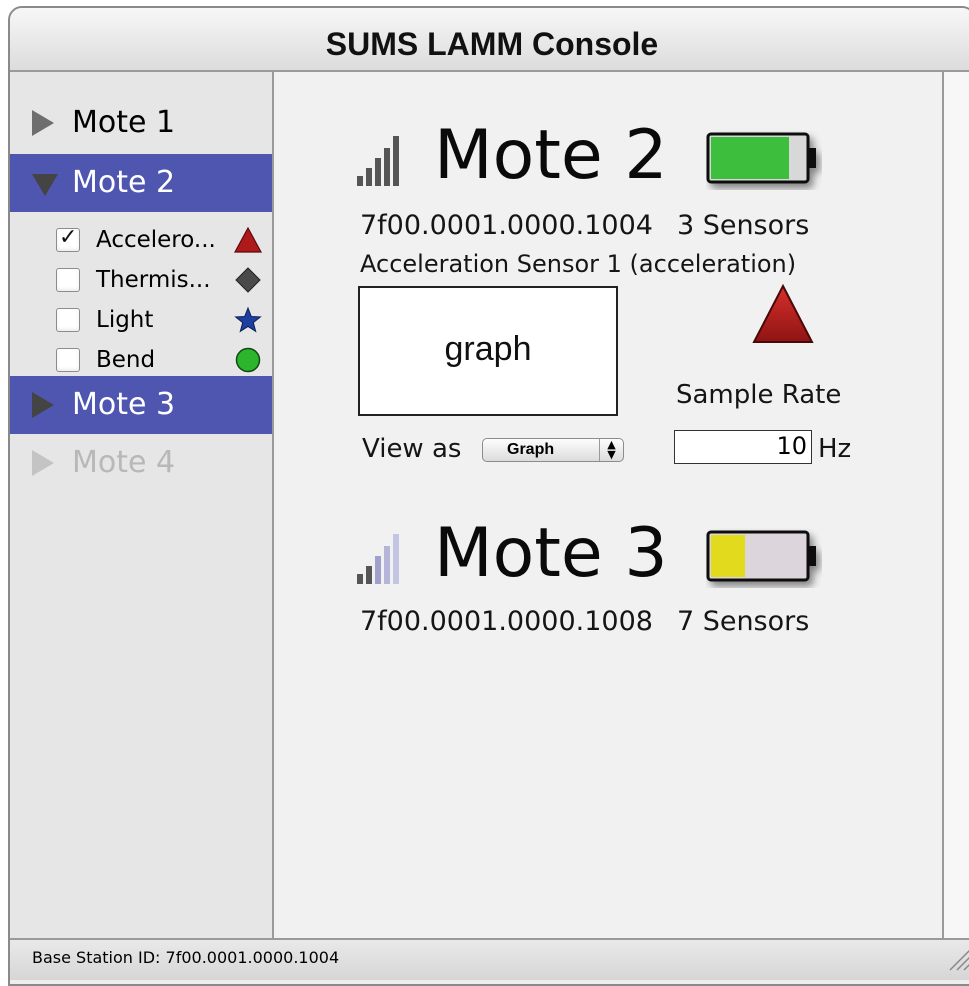  What do you see at coordinates (835, 449) in the screenshot?
I see `sample-rate-unit: Hz` at bounding box center [835, 449].